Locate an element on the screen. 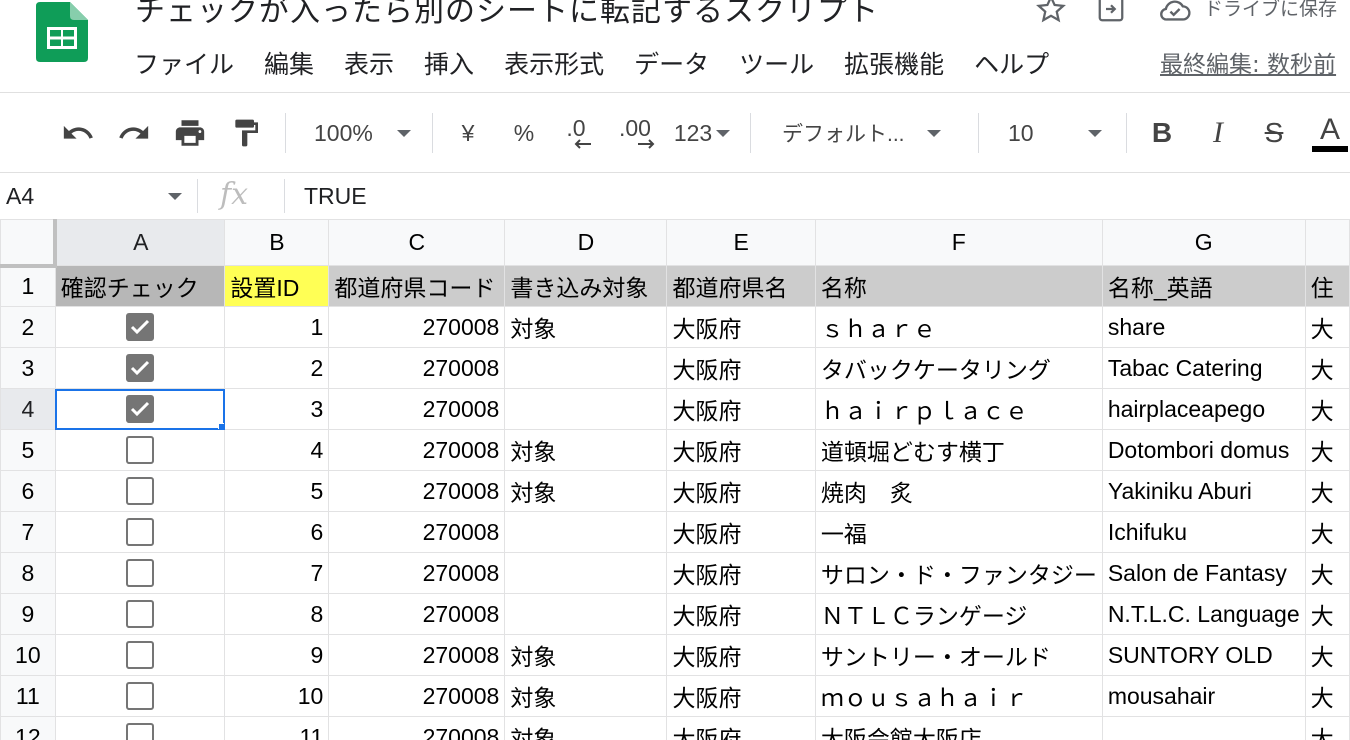  move-to-folder-icon is located at coordinates (1111, 12).